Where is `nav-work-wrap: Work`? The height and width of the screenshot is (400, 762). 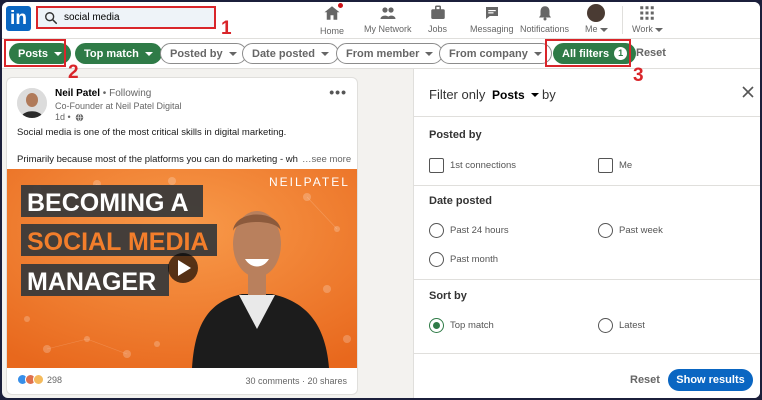 nav-work-wrap: Work is located at coordinates (647, 29).